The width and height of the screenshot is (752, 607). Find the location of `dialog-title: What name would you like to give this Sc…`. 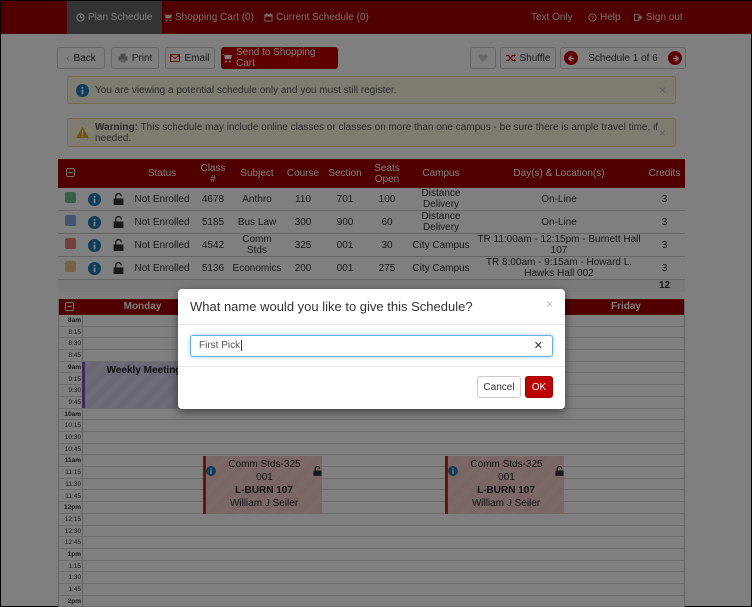

dialog-title: What name would you like to give this Sc… is located at coordinates (331, 306).